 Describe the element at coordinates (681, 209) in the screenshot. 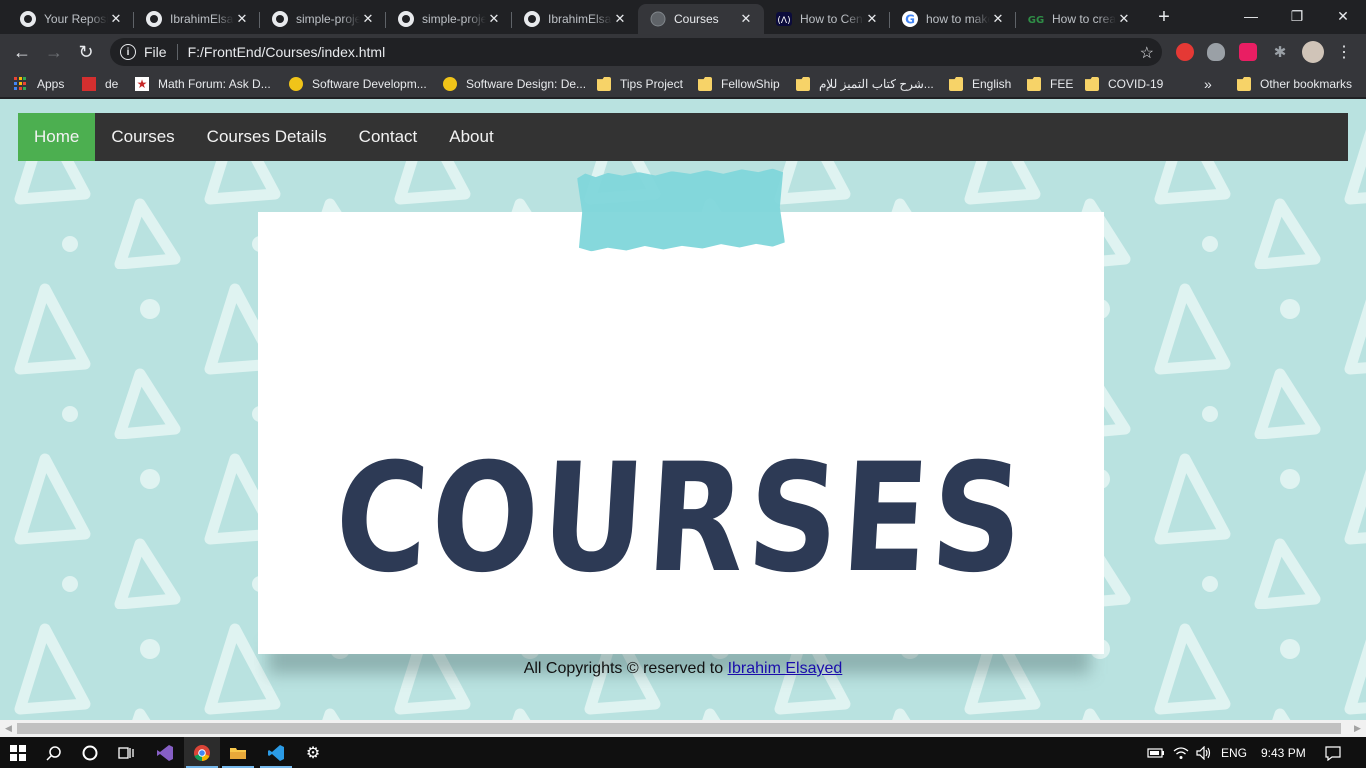

I see `tape-decoration` at that location.